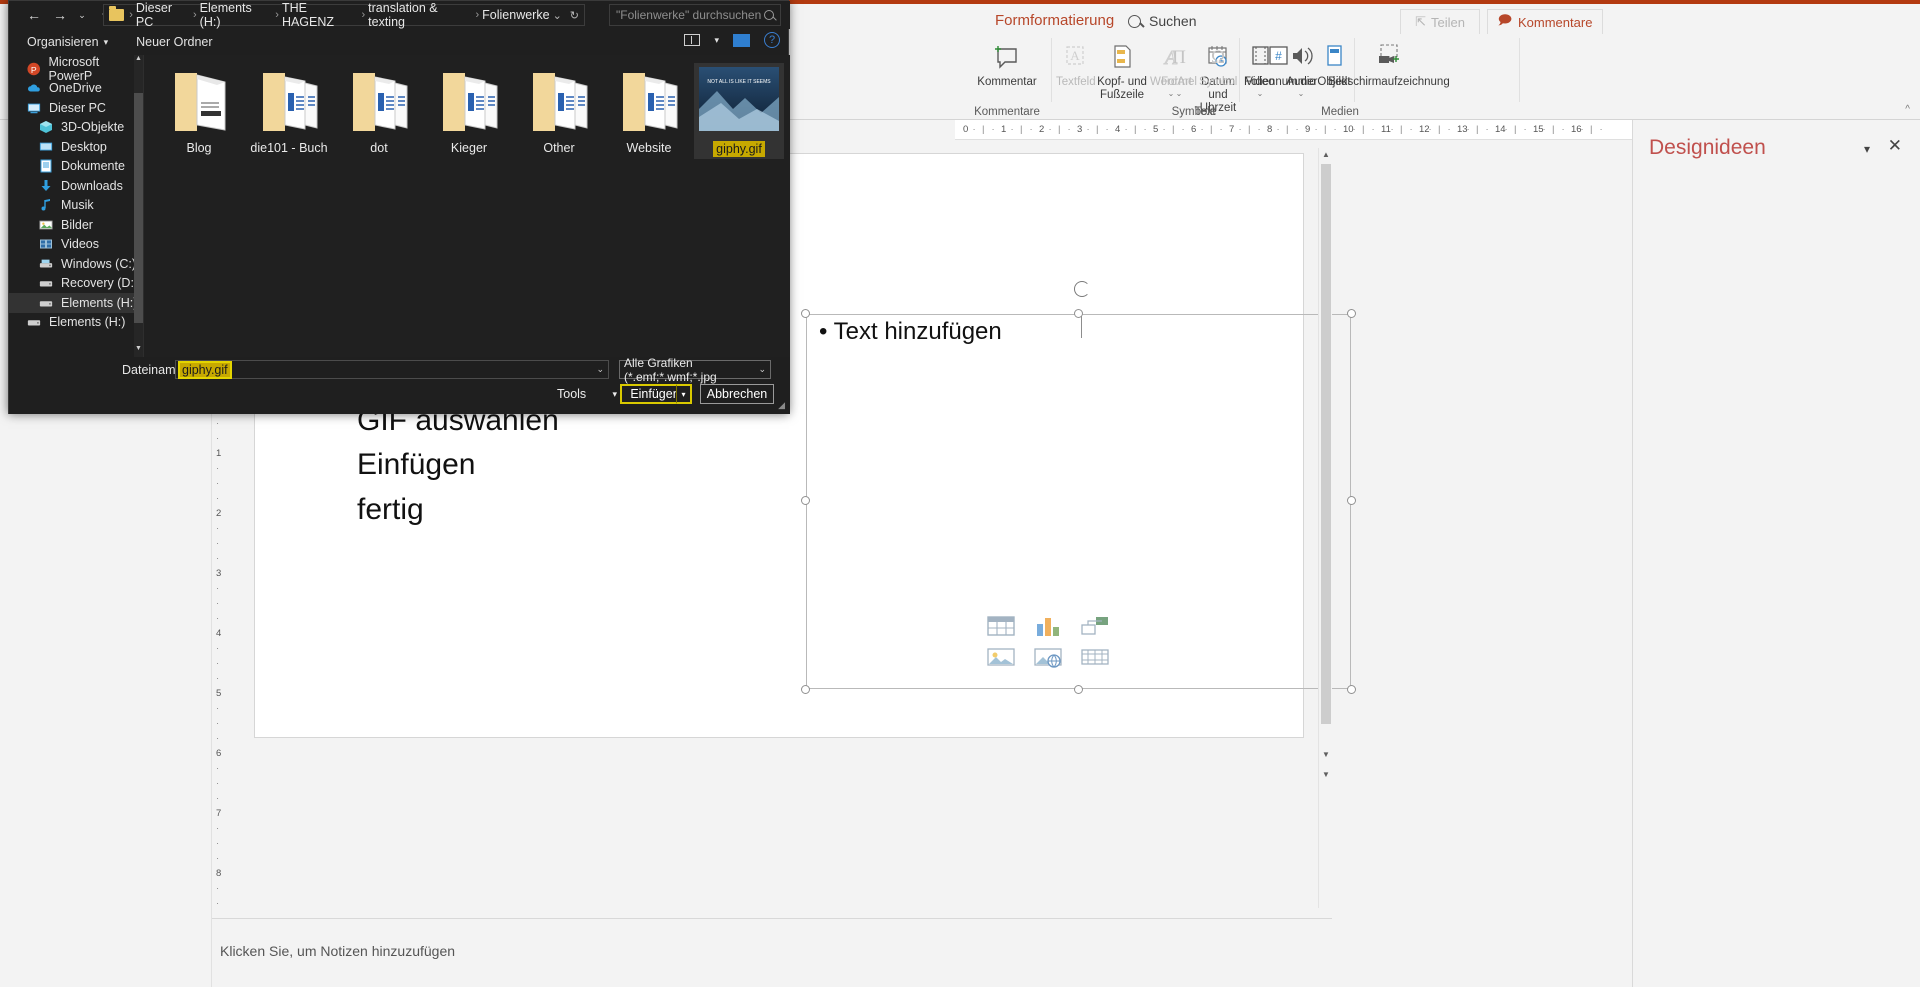  What do you see at coordinates (76, 245) in the screenshot?
I see `sidebar-item-videos: Videos` at bounding box center [76, 245].